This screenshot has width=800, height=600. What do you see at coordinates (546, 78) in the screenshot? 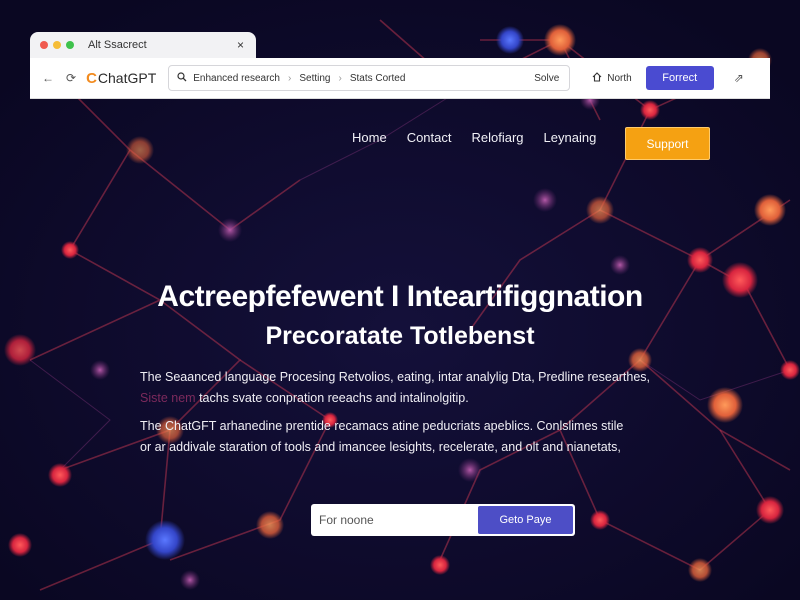
I see `address-solve-link: Solve` at bounding box center [546, 78].